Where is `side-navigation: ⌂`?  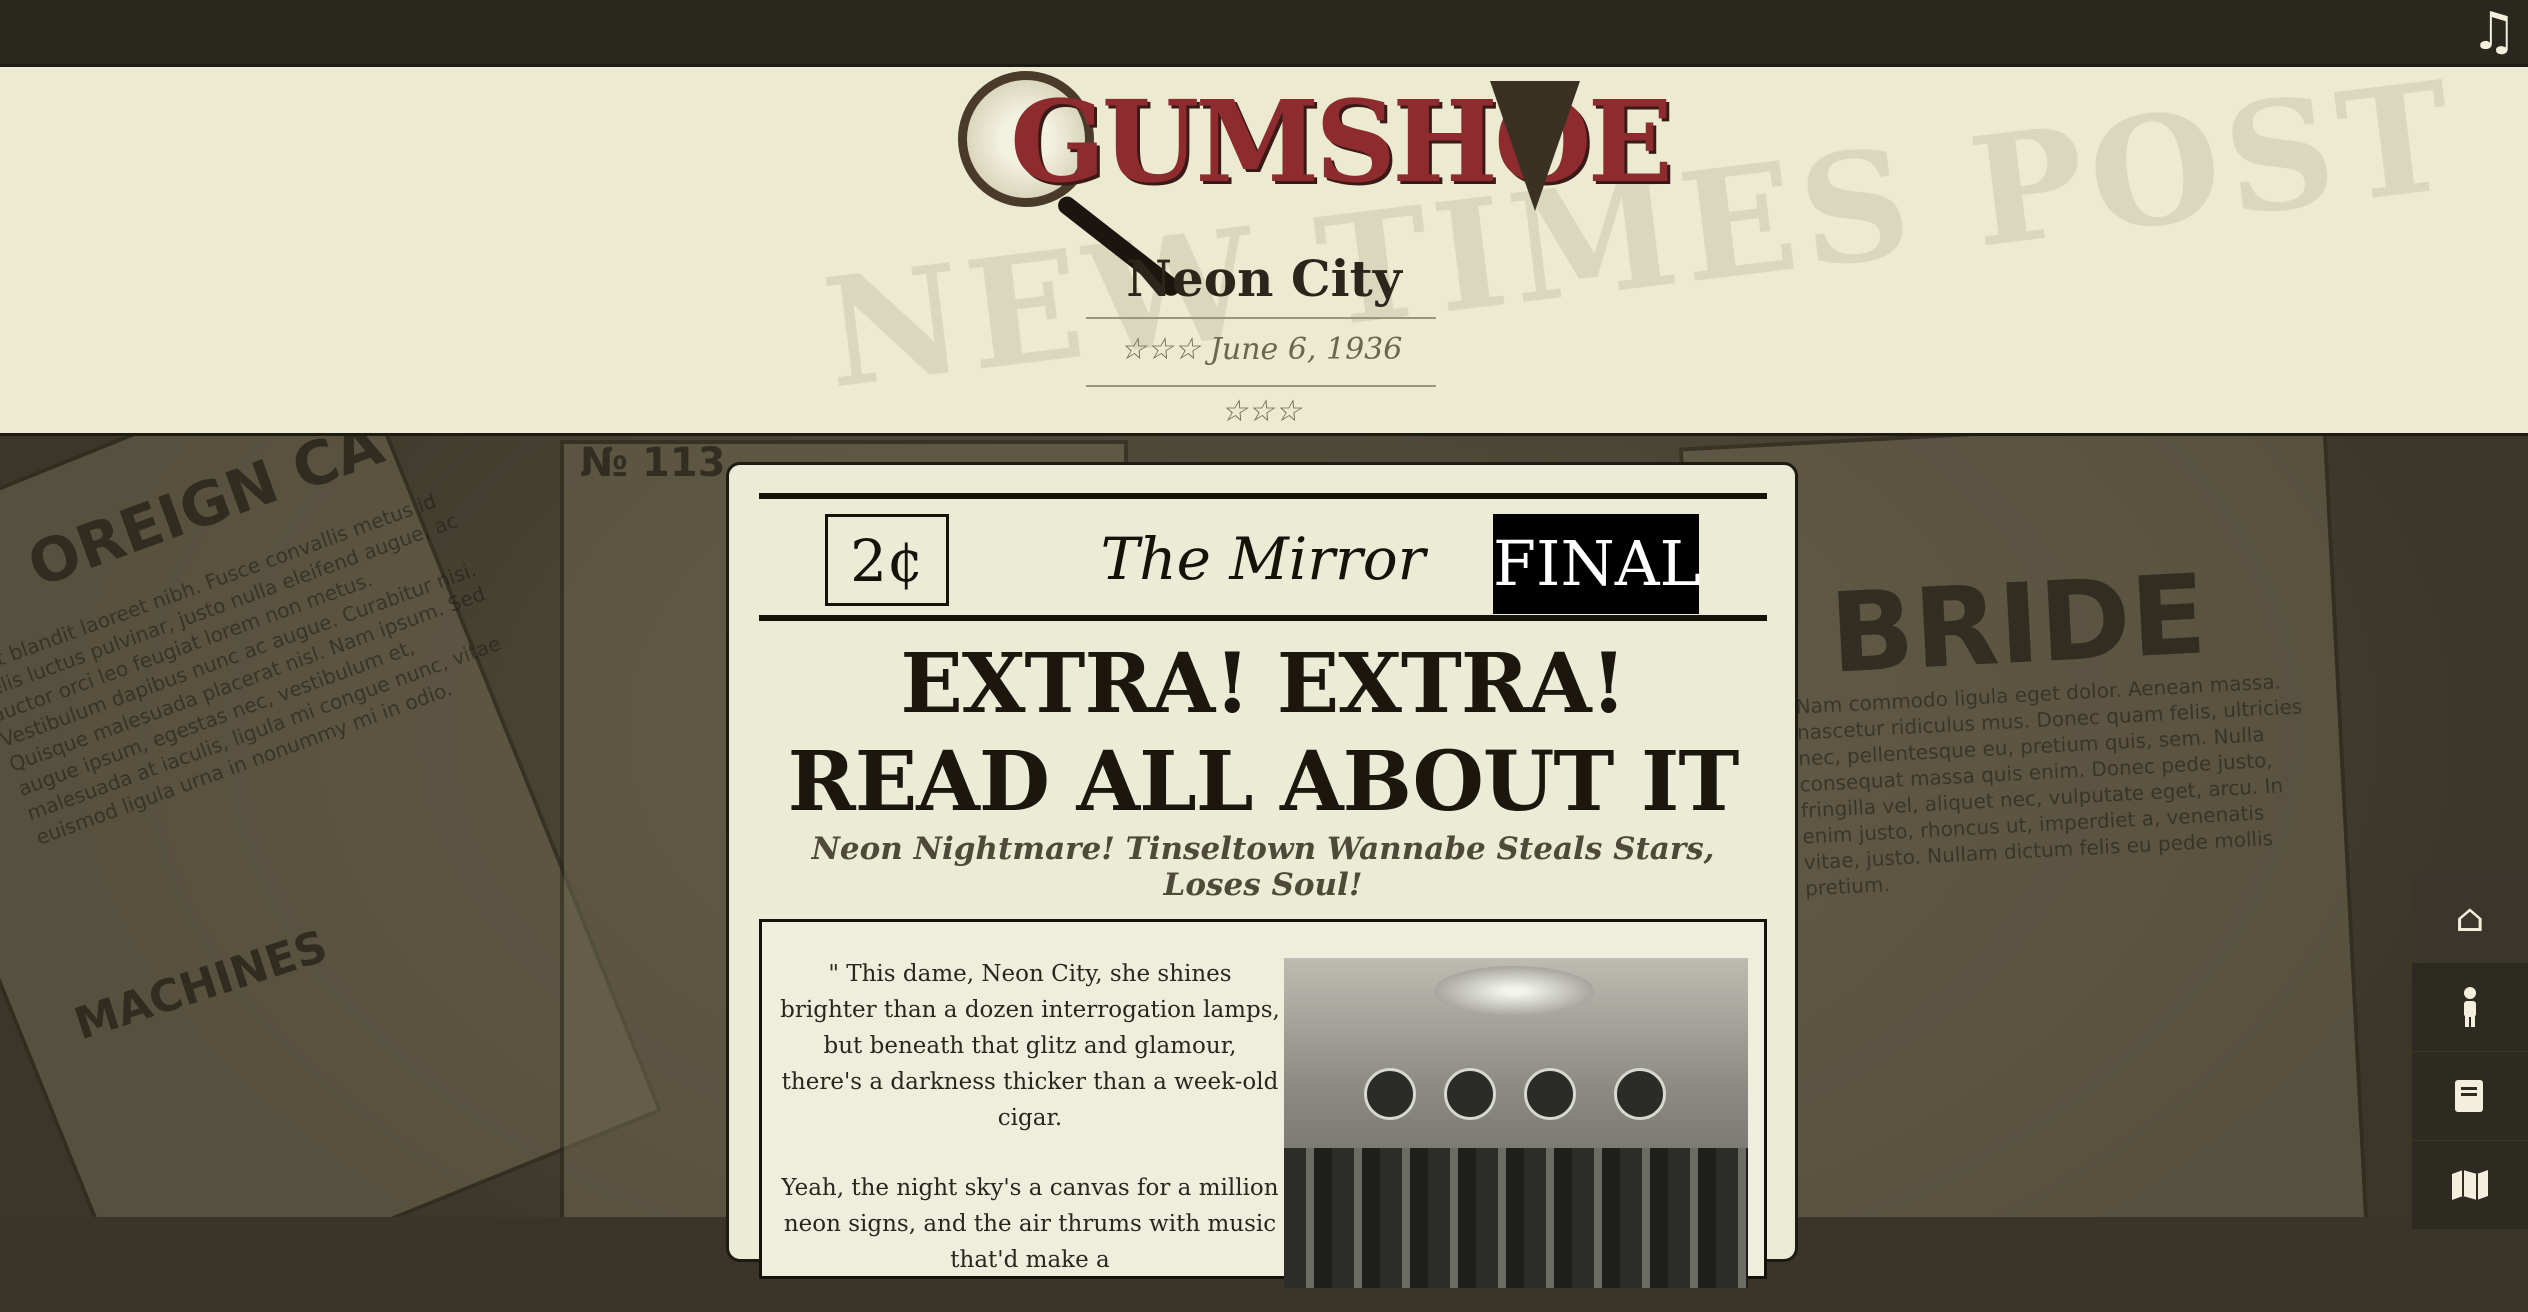
side-navigation: ⌂ is located at coordinates (2470, 1052).